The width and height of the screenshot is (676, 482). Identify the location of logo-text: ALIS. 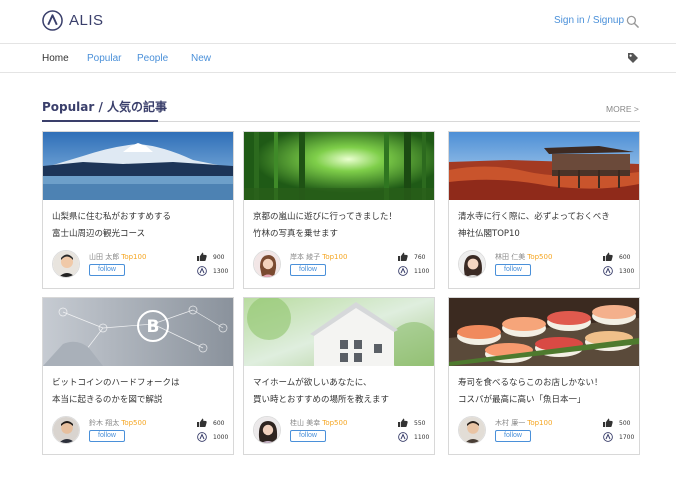
(86, 20).